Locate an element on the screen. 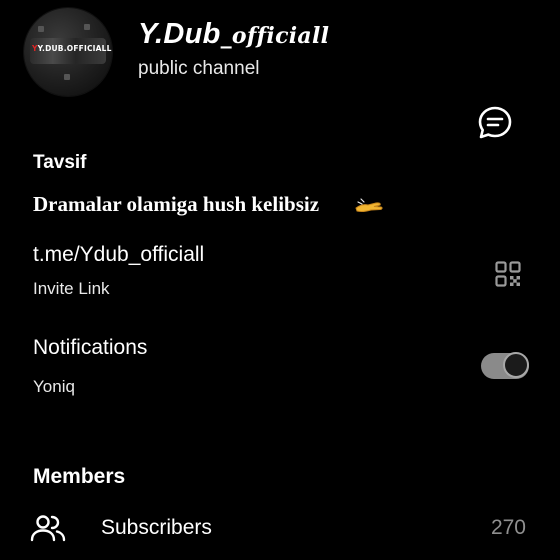 Image resolution: width=560 pixels, height=560 pixels. invite-link-label: Invite Link is located at coordinates (71, 288).